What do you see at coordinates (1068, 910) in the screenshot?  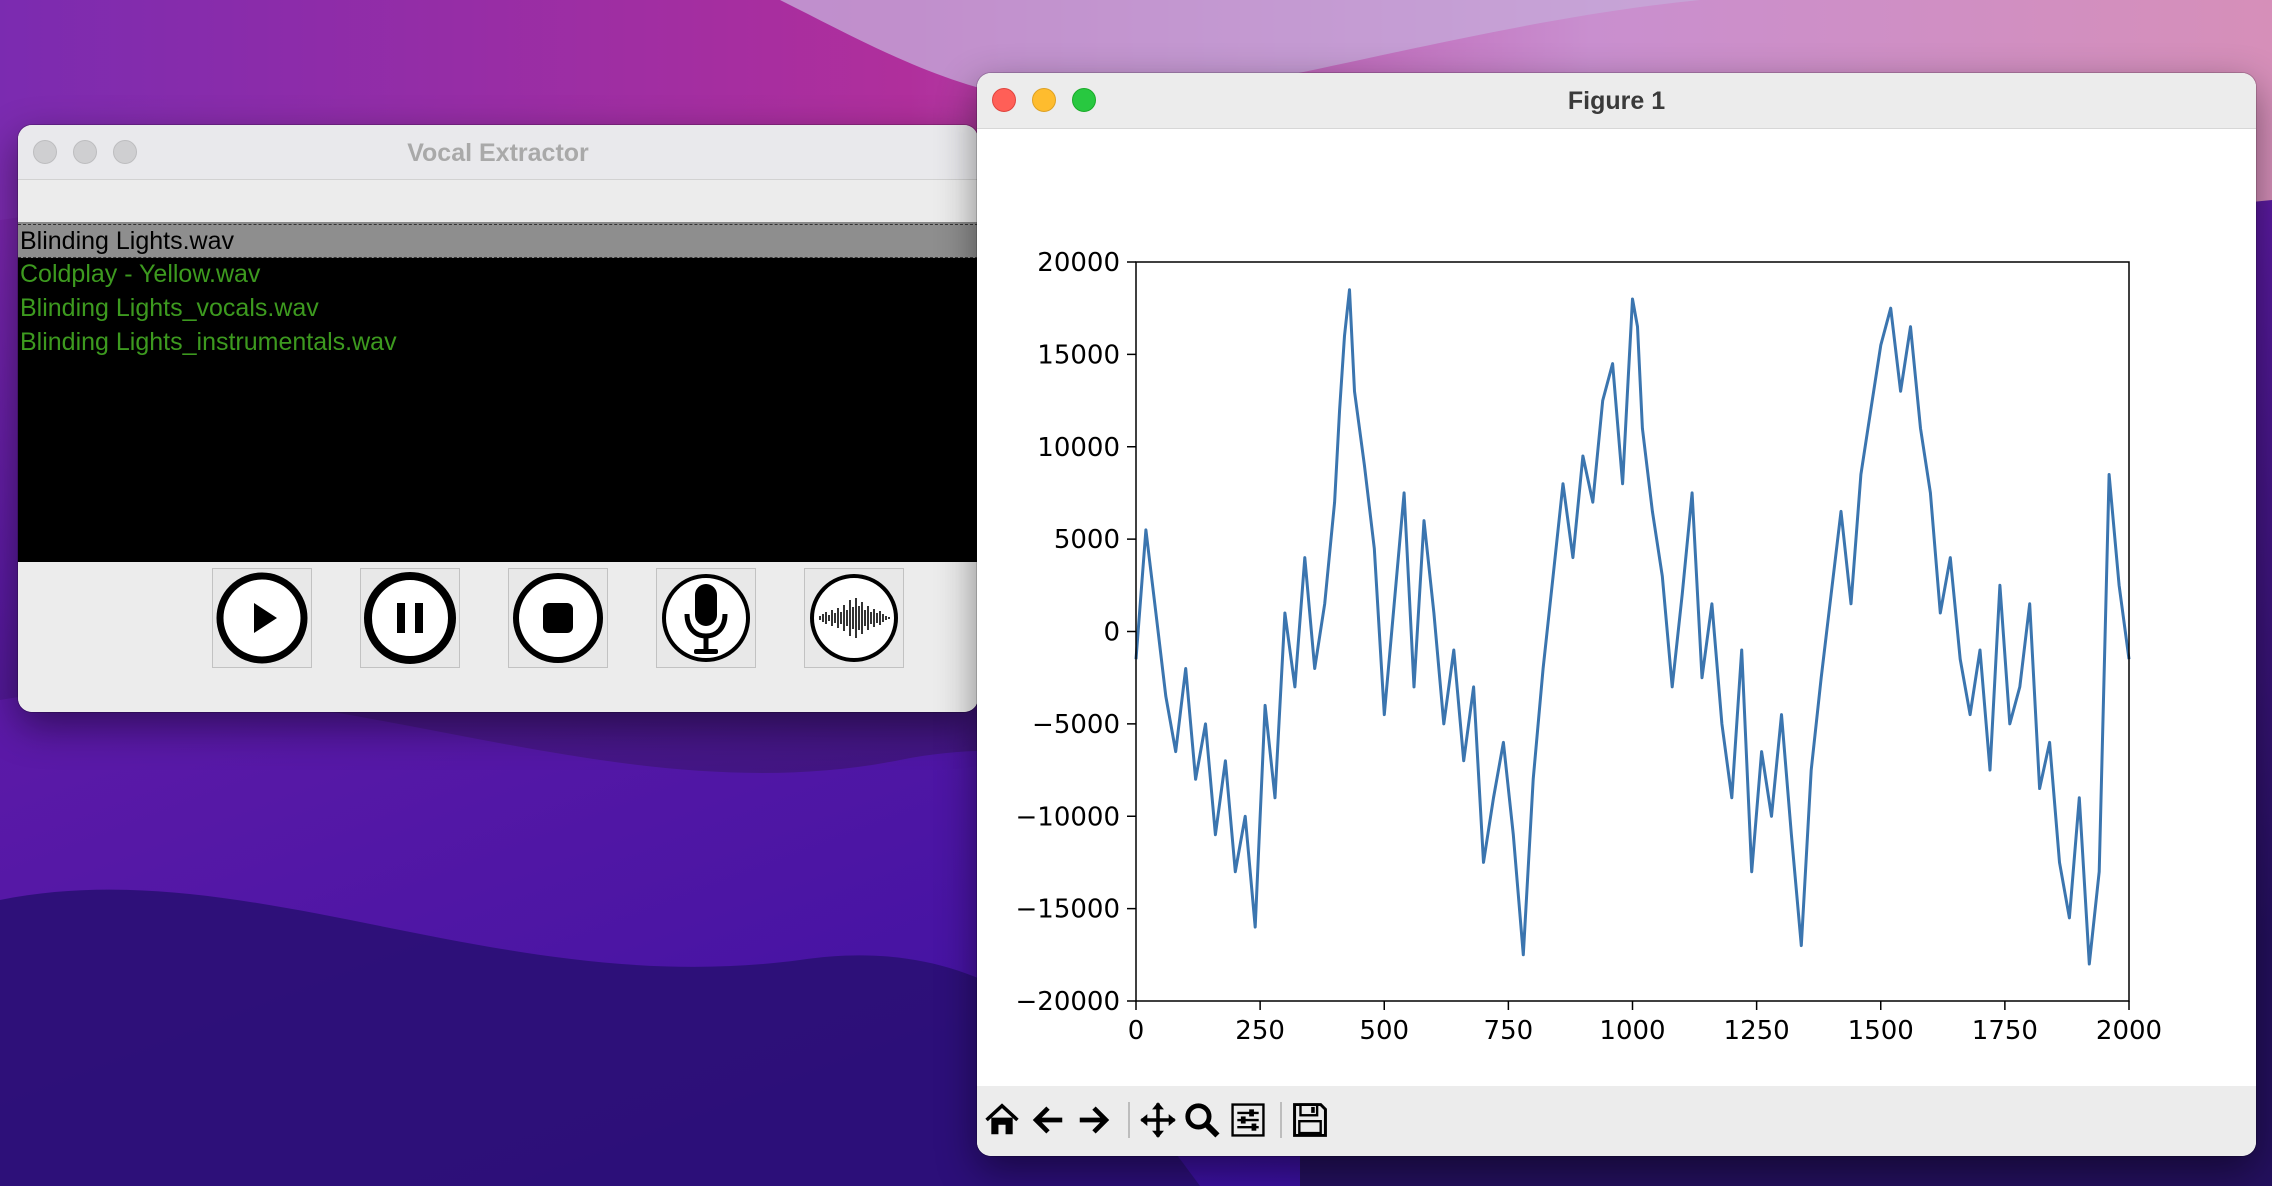 I see `y-tick-label: −15000` at bounding box center [1068, 910].